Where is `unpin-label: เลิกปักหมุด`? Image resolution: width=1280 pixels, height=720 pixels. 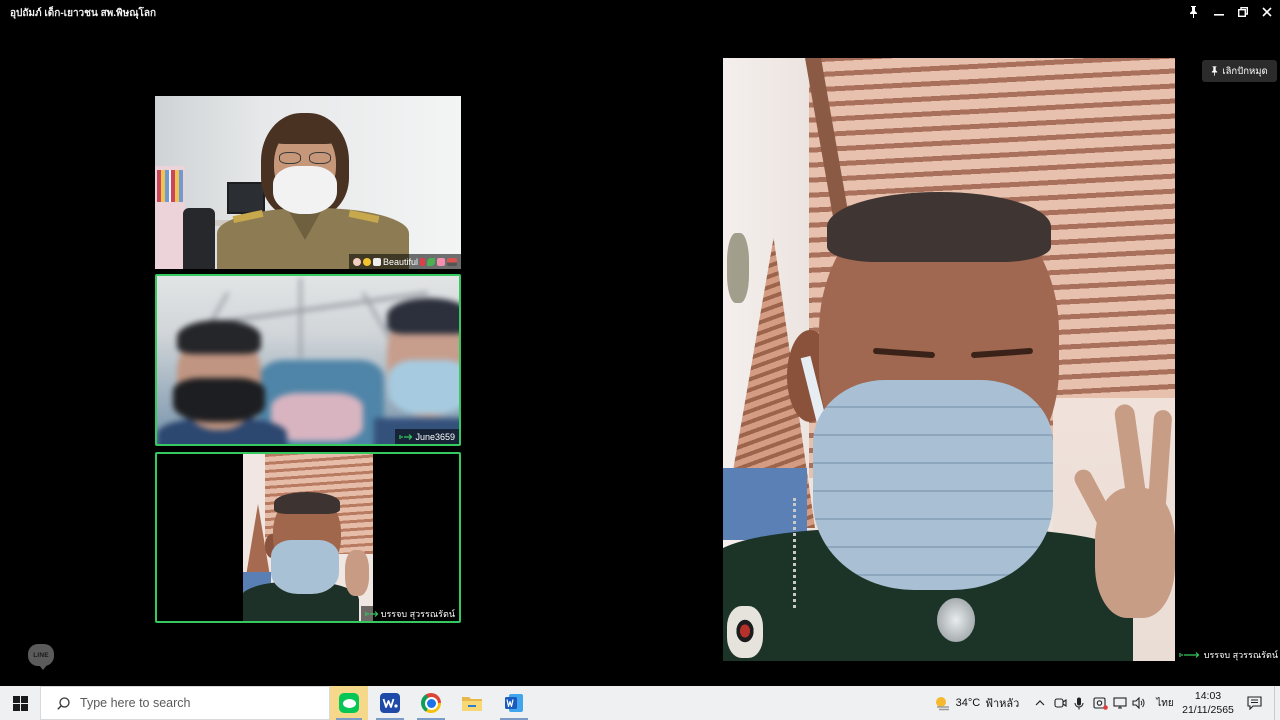
unpin-label: เลิกปักหมุด is located at coordinates (1245, 71).